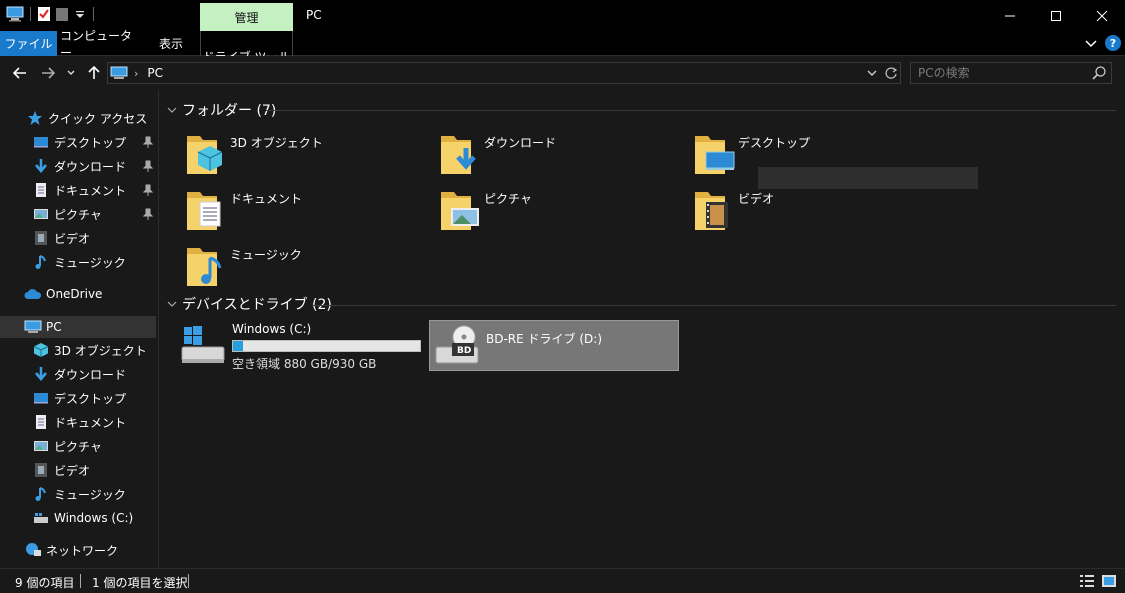 Image resolution: width=1125 pixels, height=593 pixels. I want to click on tab-view: 表示, so click(171, 43).